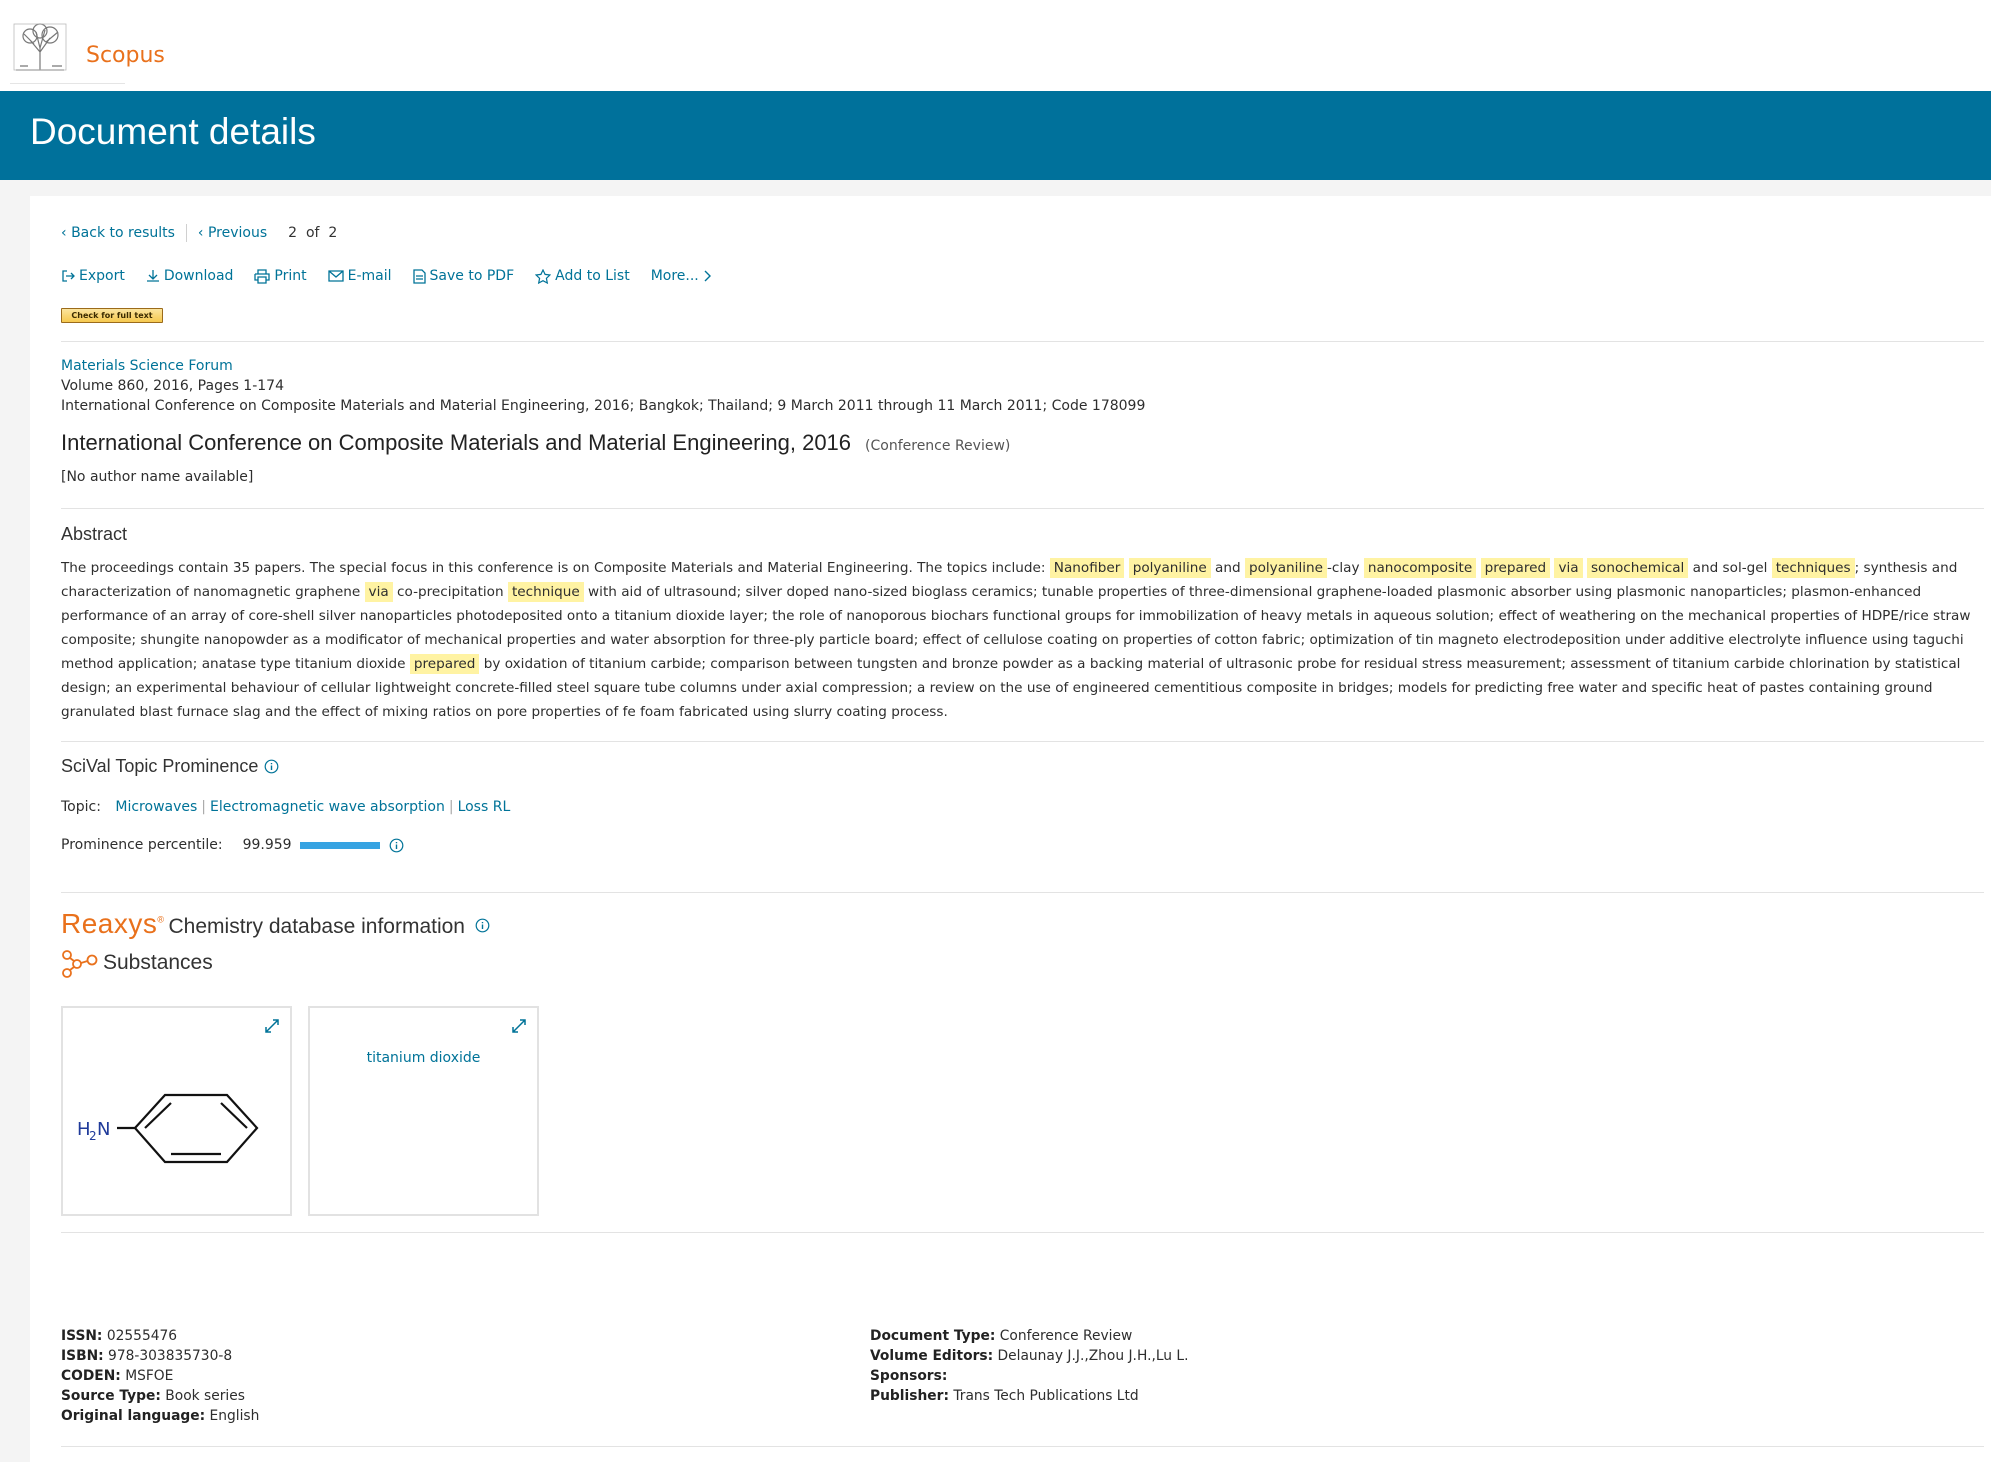 Image resolution: width=1991 pixels, height=1462 pixels. Describe the element at coordinates (103, 1129) in the screenshot. I see `amine-label-suffix: N` at that location.